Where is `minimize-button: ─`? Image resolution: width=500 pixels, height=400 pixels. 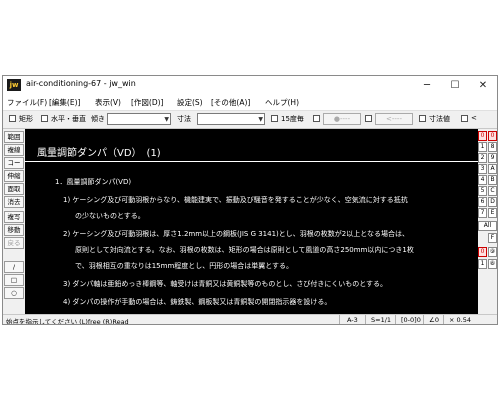 minimize-button: ─ is located at coordinates (427, 86).